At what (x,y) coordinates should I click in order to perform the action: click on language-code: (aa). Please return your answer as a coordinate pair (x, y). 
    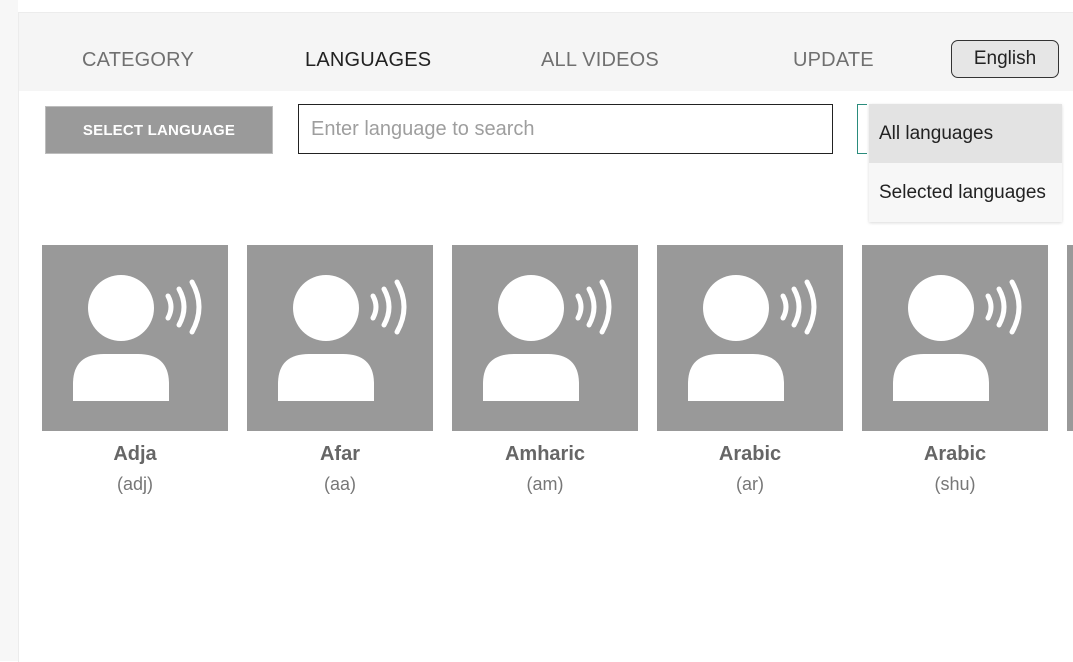
    Looking at the image, I should click on (339, 484).